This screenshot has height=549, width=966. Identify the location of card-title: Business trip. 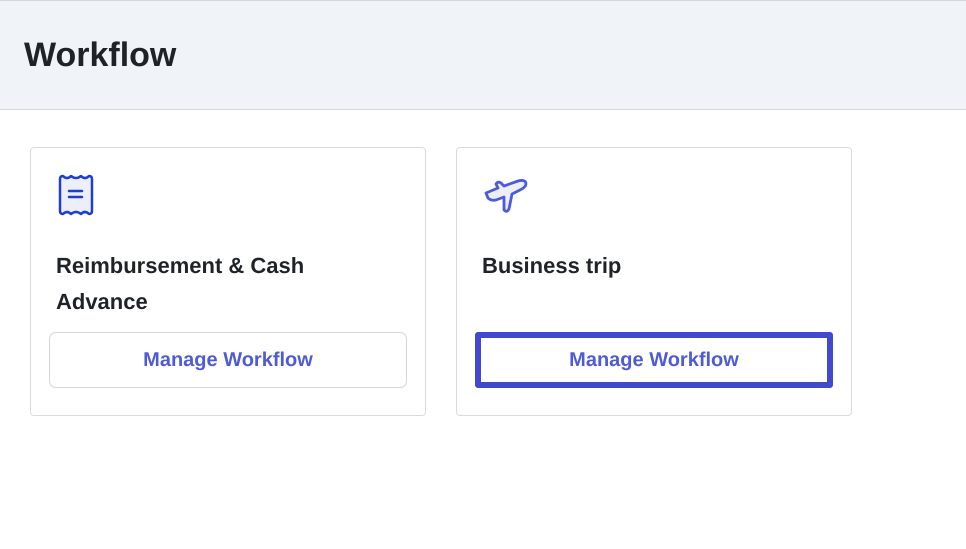
(552, 266).